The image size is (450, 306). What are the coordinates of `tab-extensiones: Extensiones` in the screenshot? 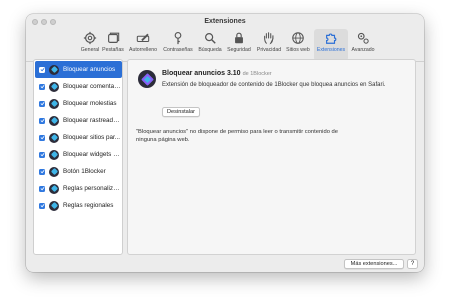 It's located at (331, 45).